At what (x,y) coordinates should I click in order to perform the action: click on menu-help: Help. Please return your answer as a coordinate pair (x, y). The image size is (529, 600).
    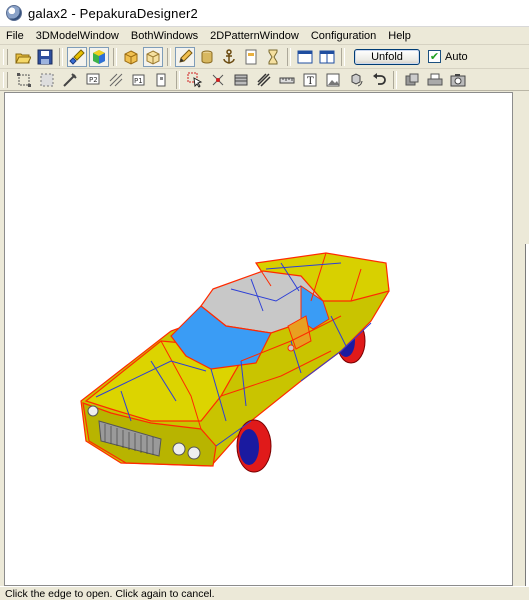
    Looking at the image, I should click on (399, 36).